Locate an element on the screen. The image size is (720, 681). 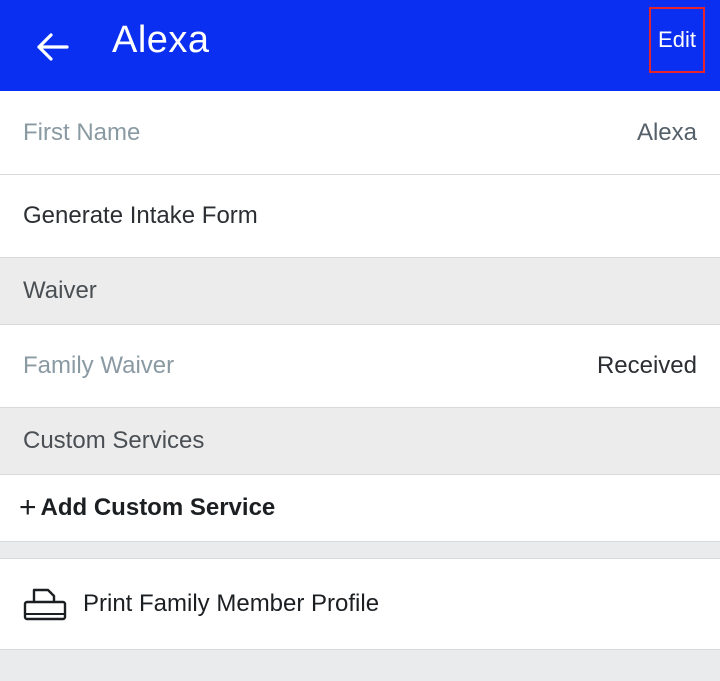
add-custom-service-button: + Add Custom Service is located at coordinates (360, 508).